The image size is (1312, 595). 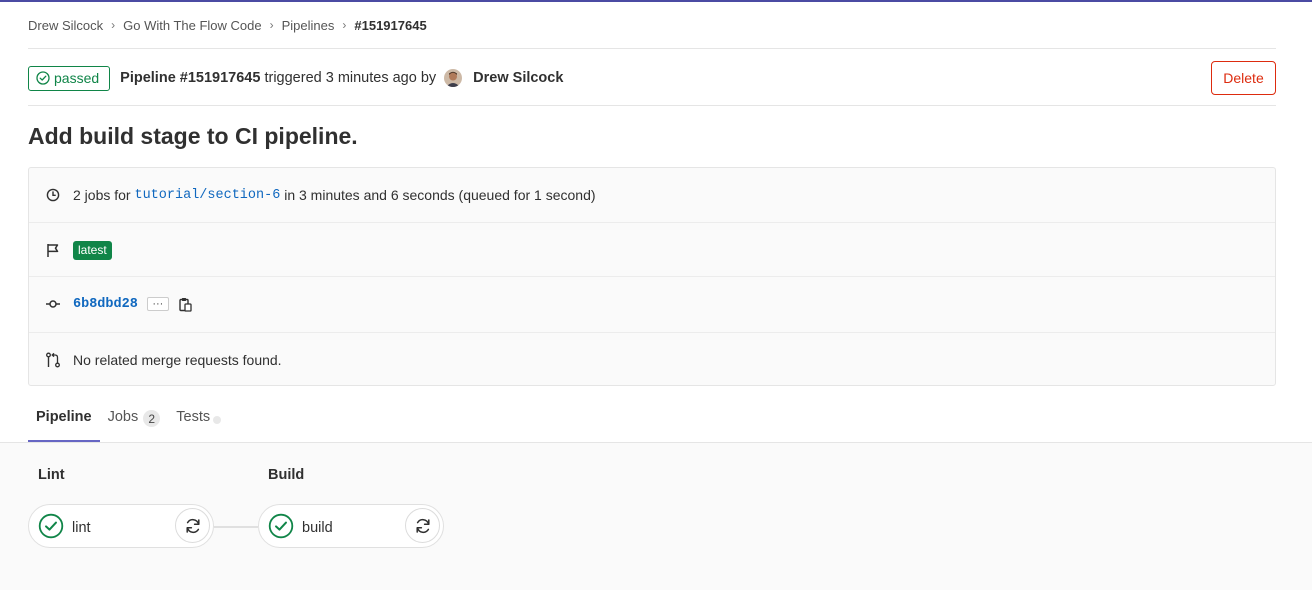 What do you see at coordinates (105, 304) in the screenshot?
I see `commit-sha-link: 6b8dbd28` at bounding box center [105, 304].